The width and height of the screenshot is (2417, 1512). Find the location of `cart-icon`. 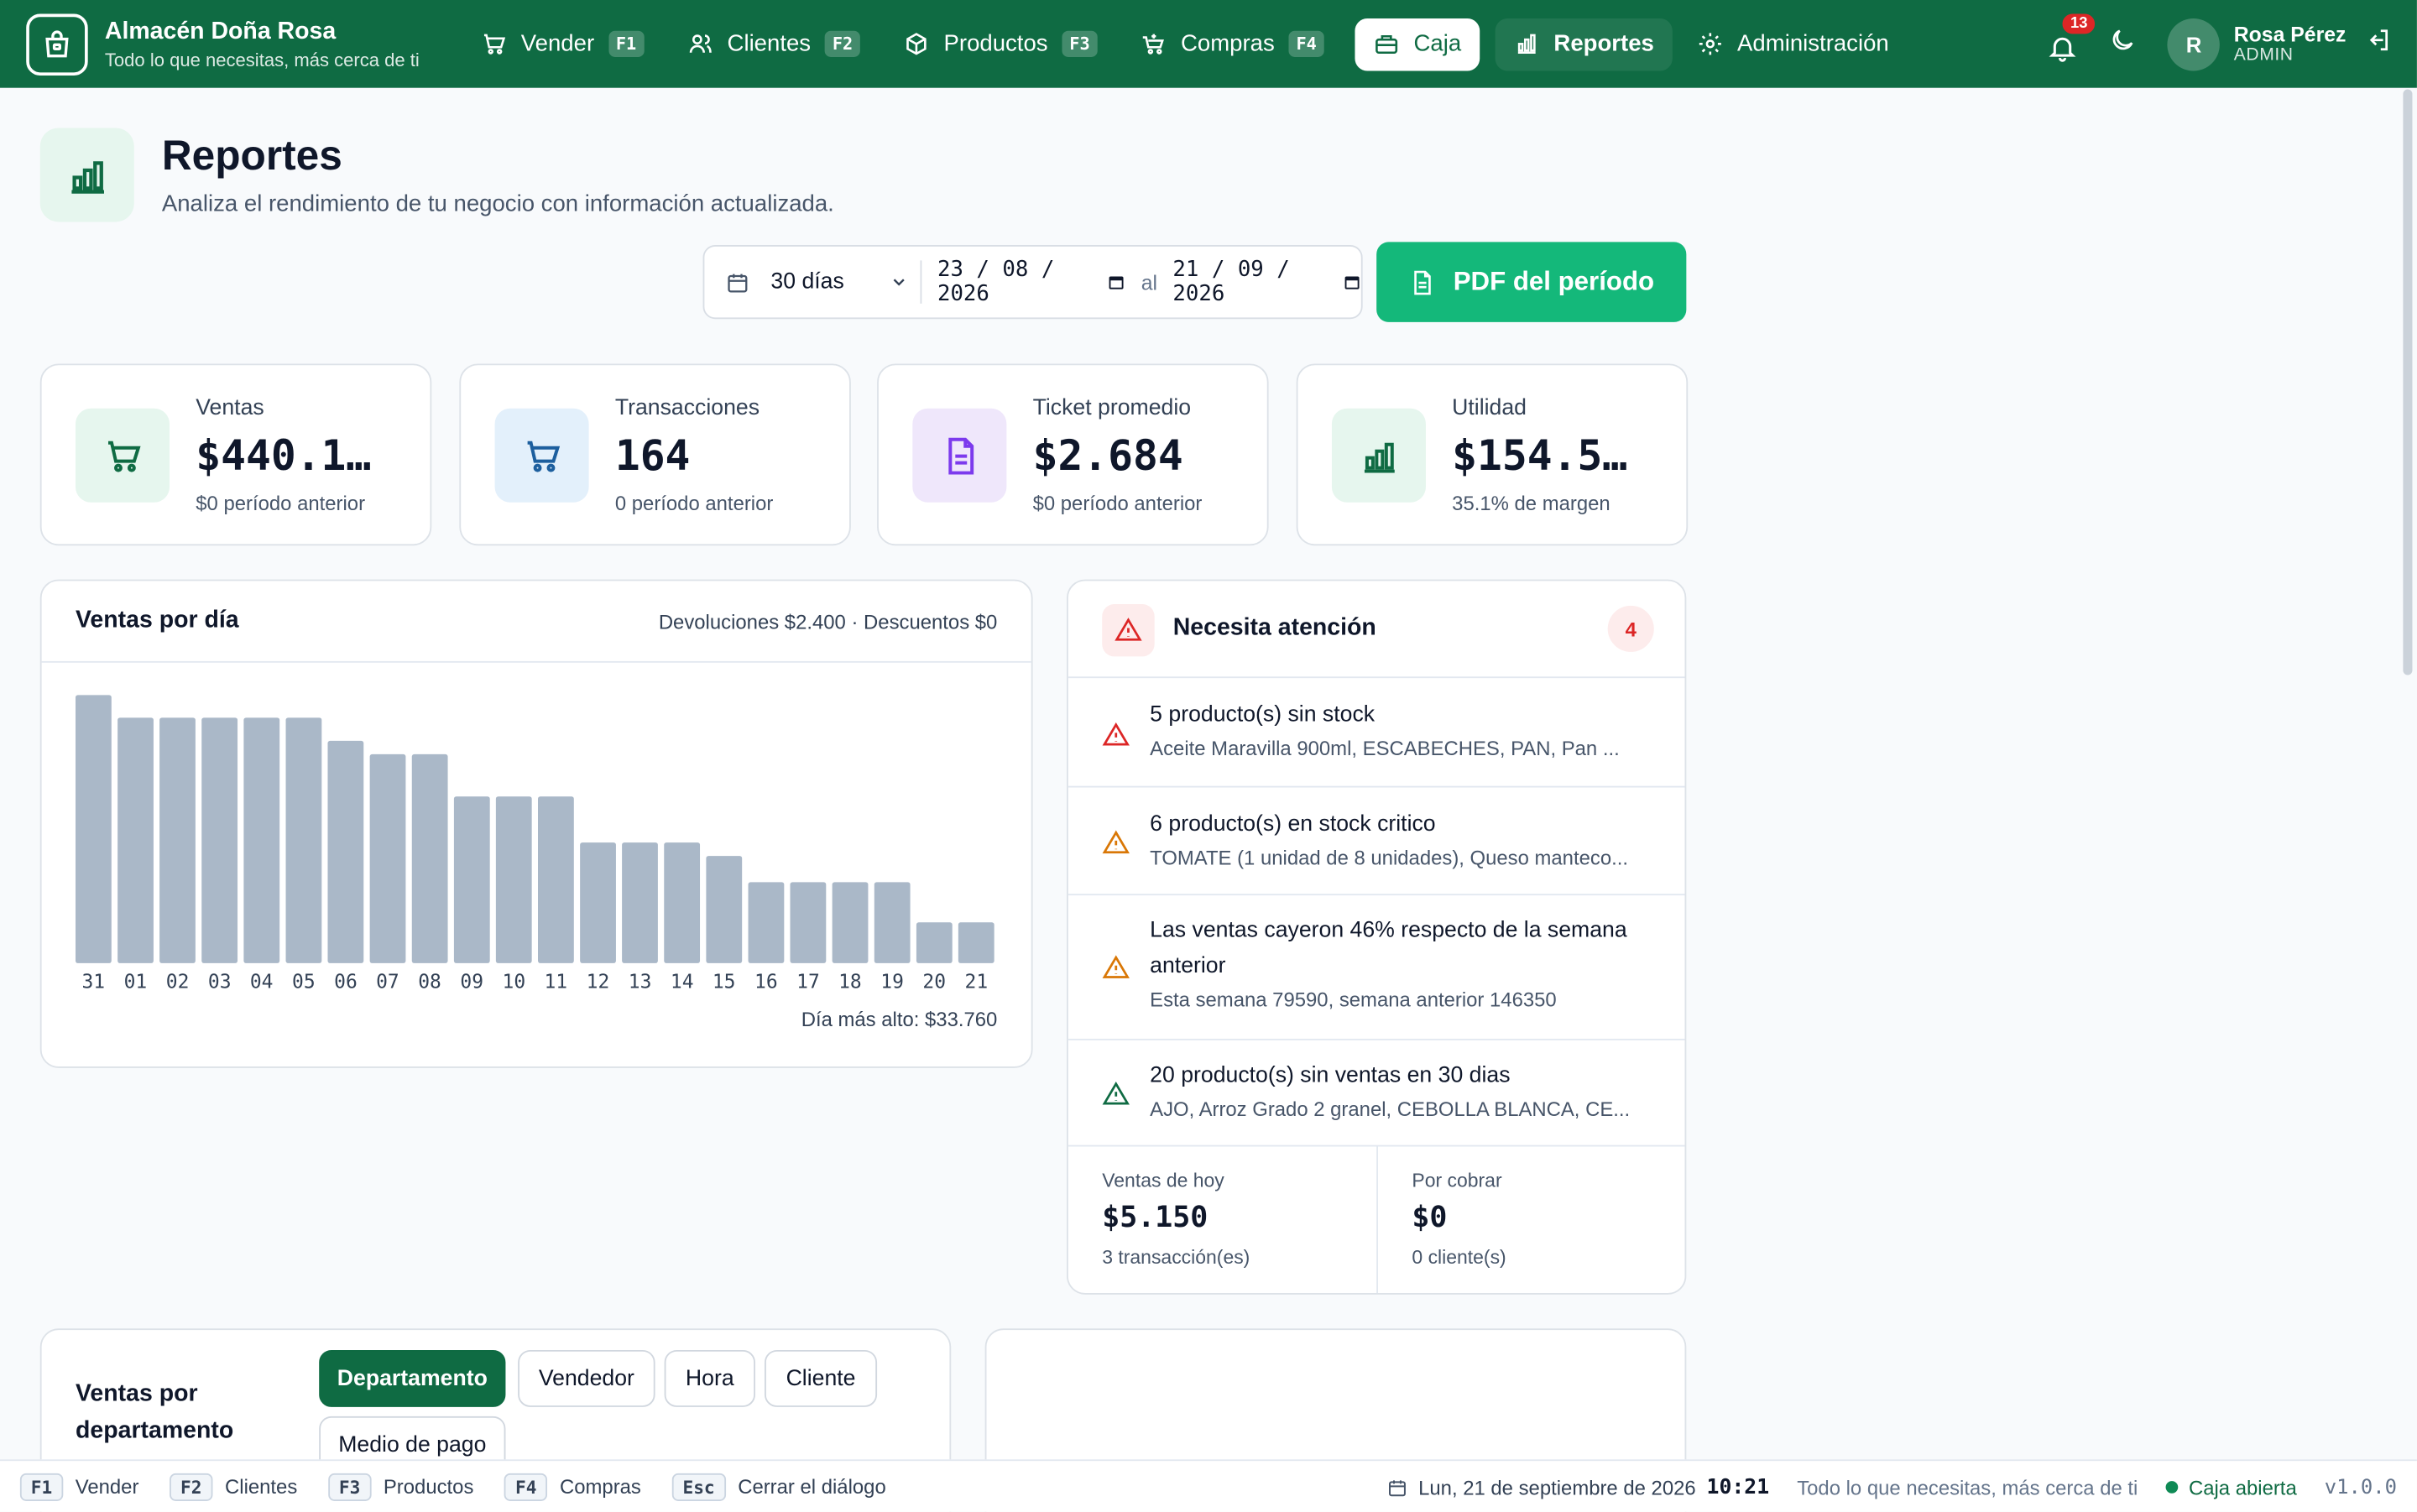

cart-icon is located at coordinates (122, 456).